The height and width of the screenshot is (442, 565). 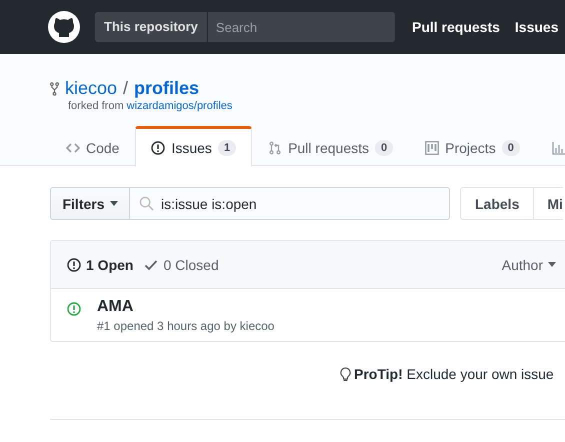 I want to click on filter-tab-button: Mi, so click(x=548, y=203).